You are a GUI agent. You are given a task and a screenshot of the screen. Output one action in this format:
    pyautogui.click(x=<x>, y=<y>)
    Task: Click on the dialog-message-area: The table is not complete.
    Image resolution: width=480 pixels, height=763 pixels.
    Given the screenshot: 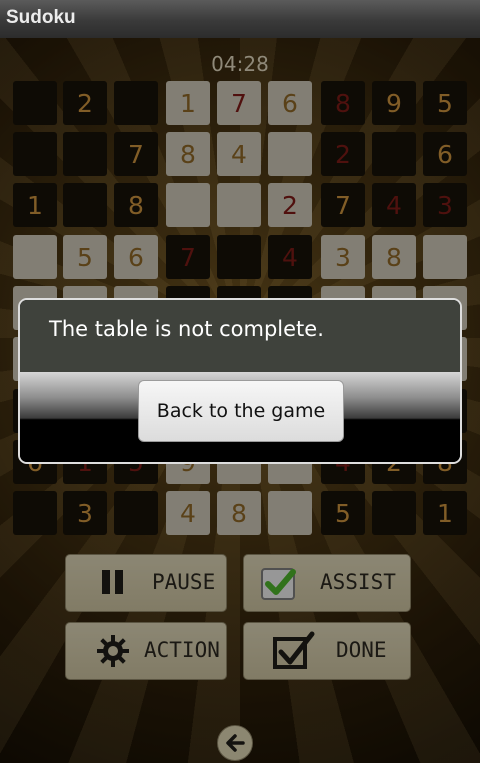 What is the action you would take?
    pyautogui.click(x=240, y=336)
    